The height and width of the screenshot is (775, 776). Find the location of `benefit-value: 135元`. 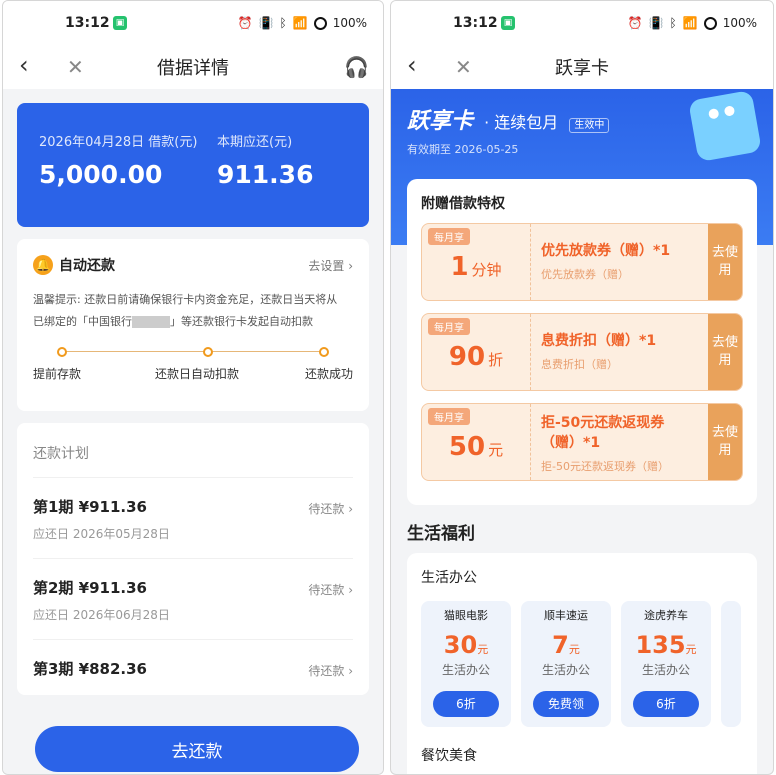

benefit-value: 135元 is located at coordinates (666, 645).